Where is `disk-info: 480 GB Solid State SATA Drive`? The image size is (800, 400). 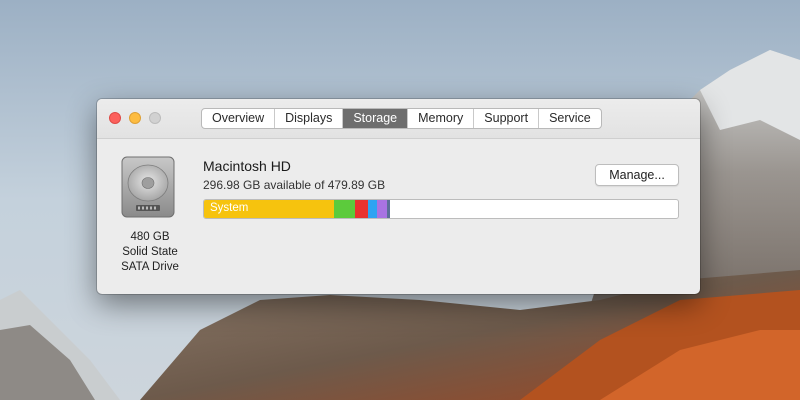 disk-info: 480 GB Solid State SATA Drive is located at coordinates (150, 252).